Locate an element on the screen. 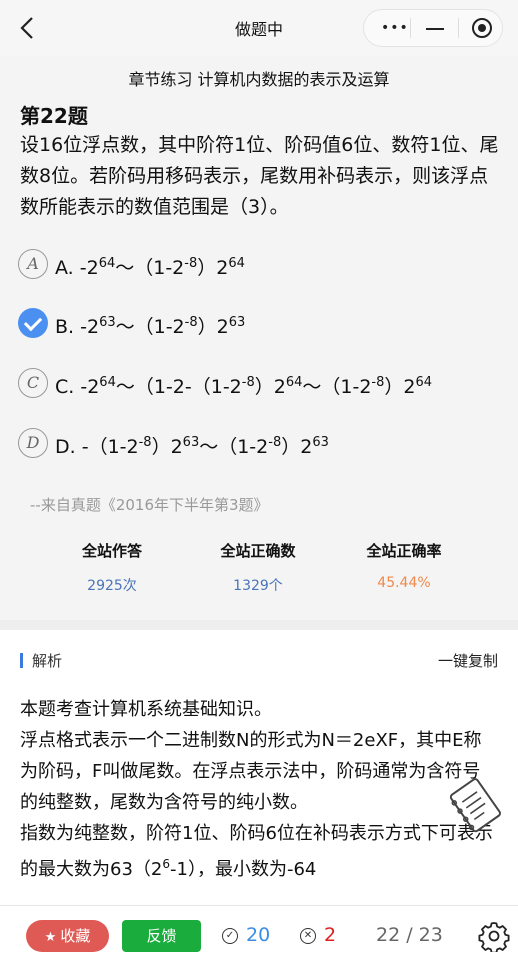 This screenshot has width=518, height=975. gear-icon is located at coordinates (494, 937).